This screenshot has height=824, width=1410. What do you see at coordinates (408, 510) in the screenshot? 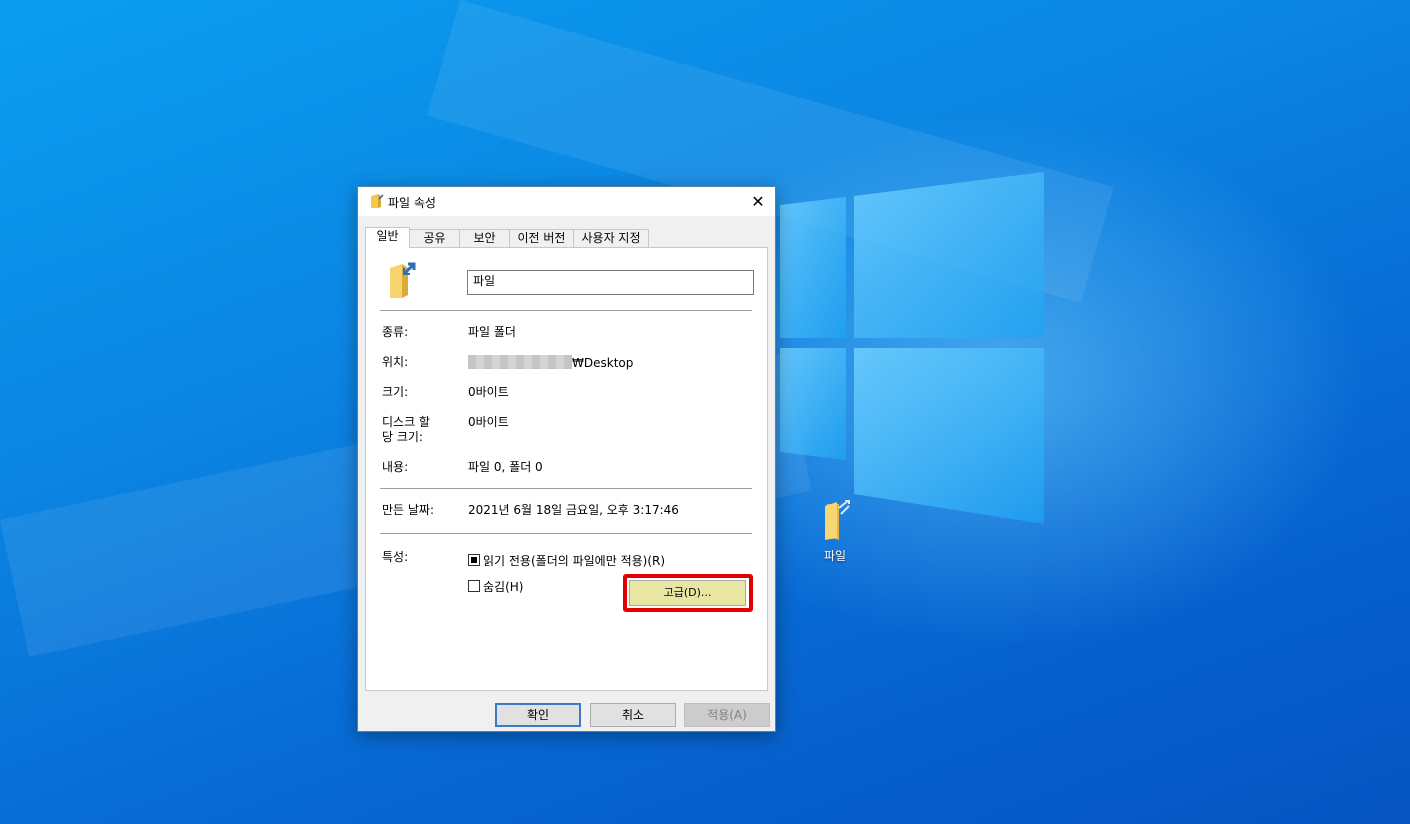
I see `created-label: 만든 날짜:` at bounding box center [408, 510].